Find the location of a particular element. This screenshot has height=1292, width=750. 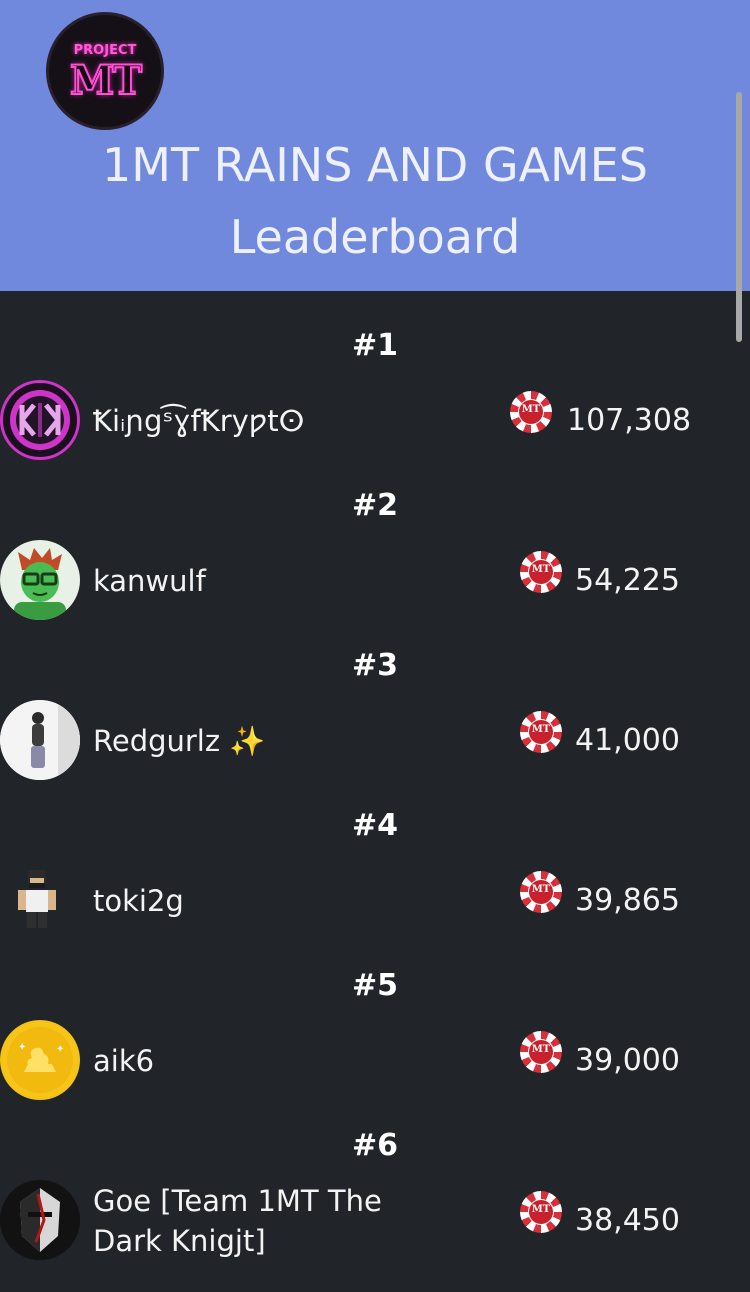

score-value: 107,308 is located at coordinates (629, 420).